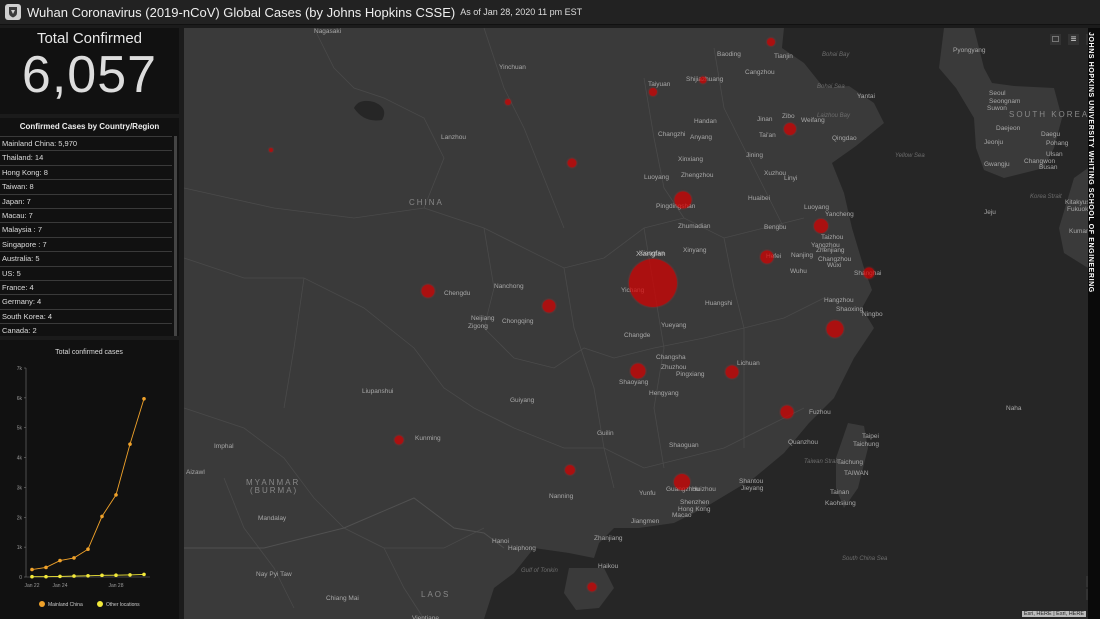 The width and height of the screenshot is (1100, 619). What do you see at coordinates (20, 429) in the screenshot?
I see `y-tick-label: 5k` at bounding box center [20, 429].